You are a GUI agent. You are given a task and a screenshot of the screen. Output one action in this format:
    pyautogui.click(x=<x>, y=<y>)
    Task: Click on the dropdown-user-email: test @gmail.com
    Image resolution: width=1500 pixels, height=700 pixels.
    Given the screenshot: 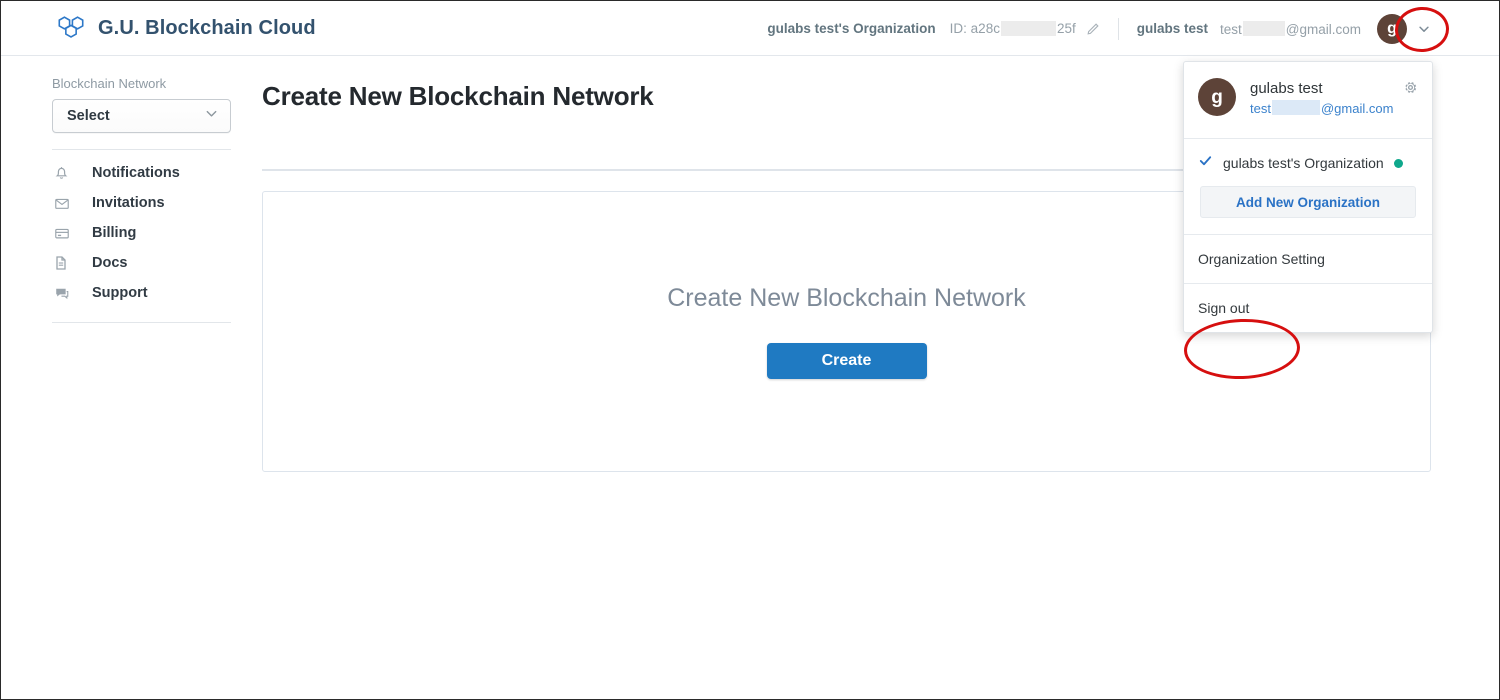 What is the action you would take?
    pyautogui.click(x=1321, y=109)
    